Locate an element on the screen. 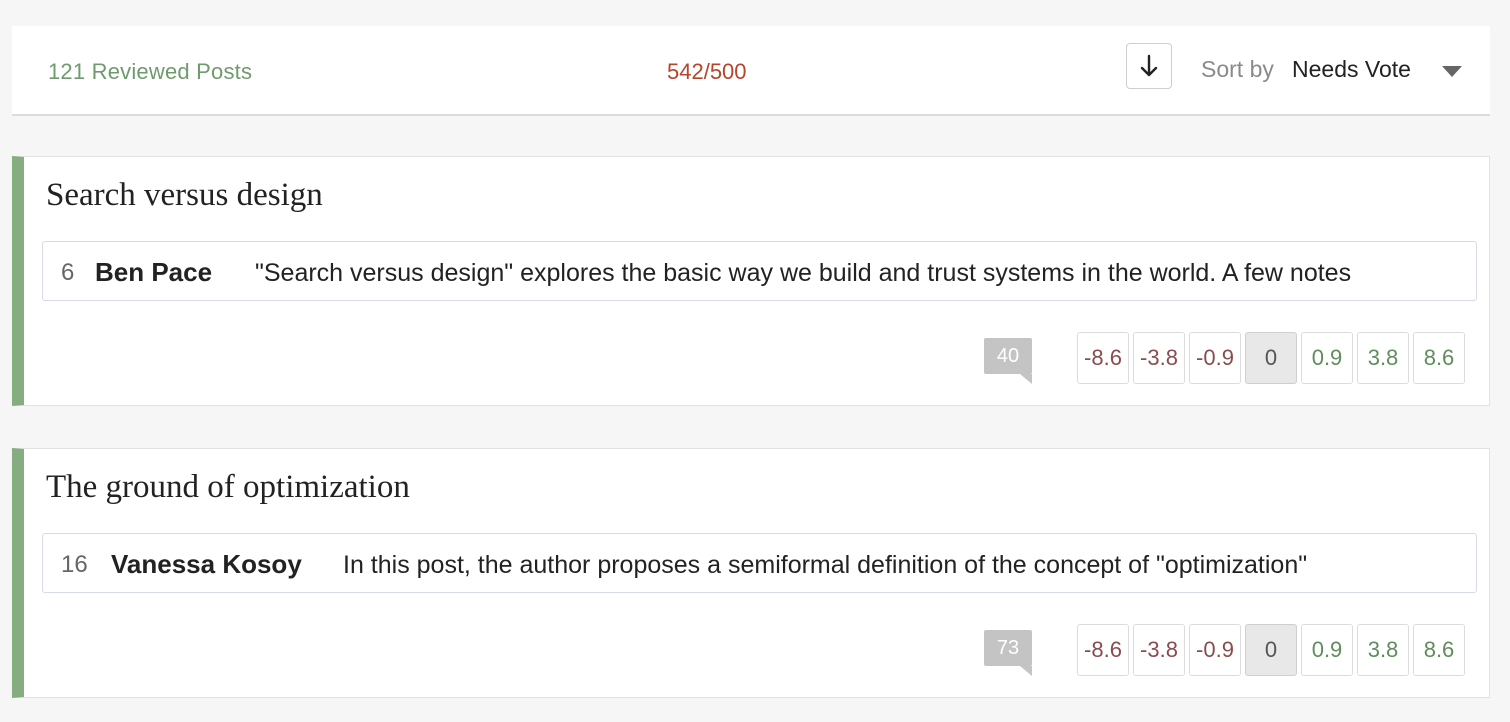 This screenshot has height=722, width=1510. post-title: The ground of optimization is located at coordinates (228, 487).